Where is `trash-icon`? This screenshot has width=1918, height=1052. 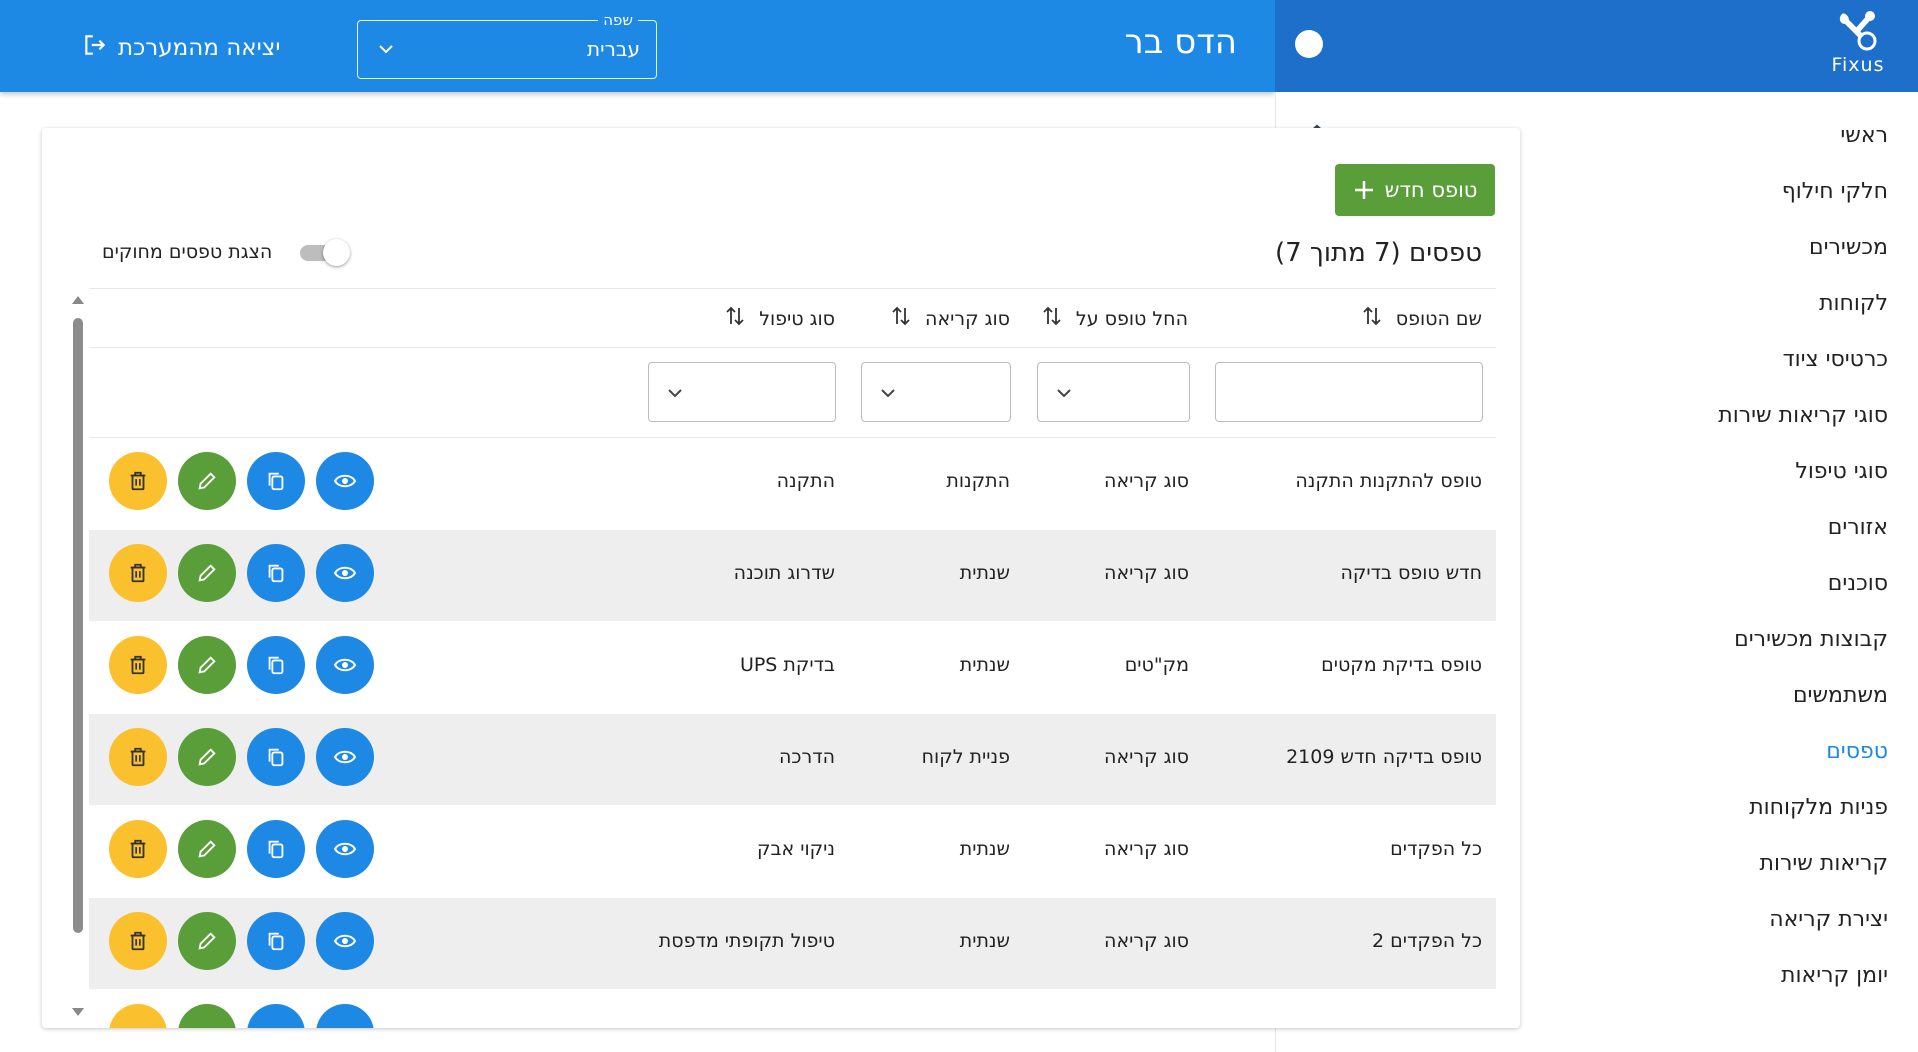 trash-icon is located at coordinates (138, 481).